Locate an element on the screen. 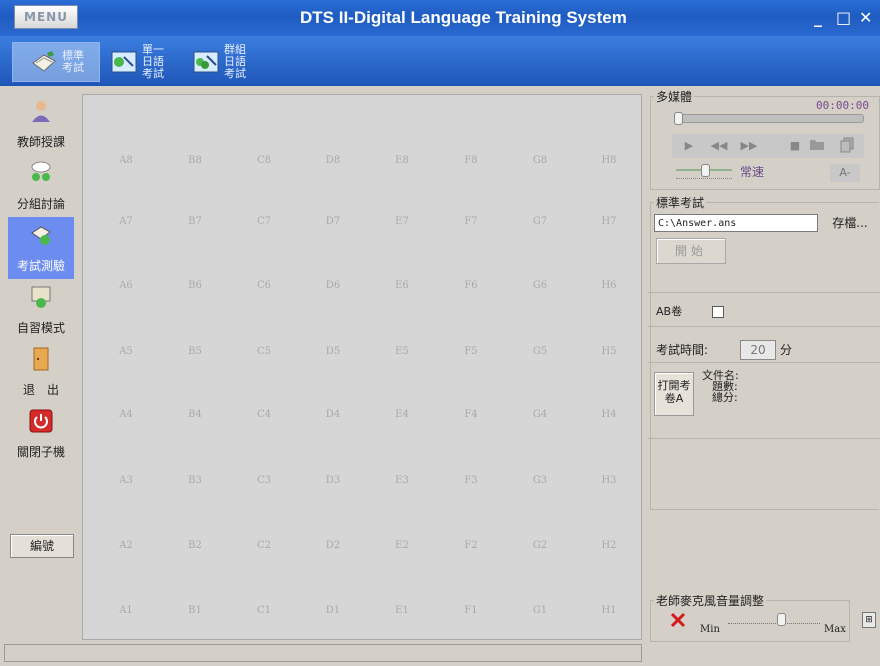 The image size is (880, 666). seat: G6 is located at coordinates (540, 285).